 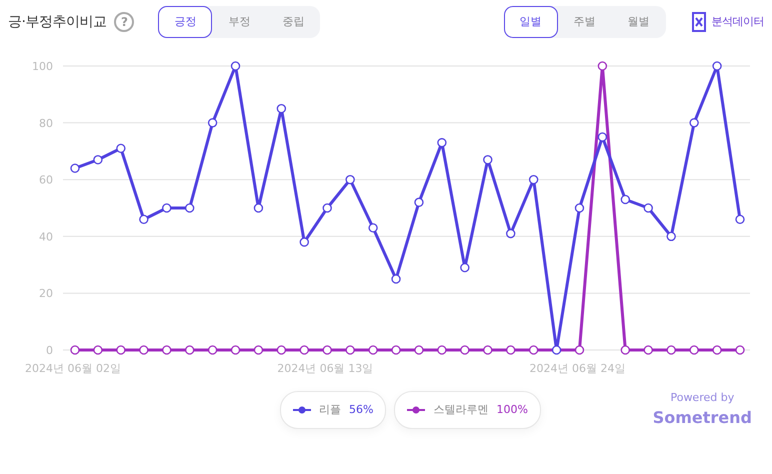 What do you see at coordinates (46, 180) in the screenshot?
I see `y-axis-label: 60` at bounding box center [46, 180].